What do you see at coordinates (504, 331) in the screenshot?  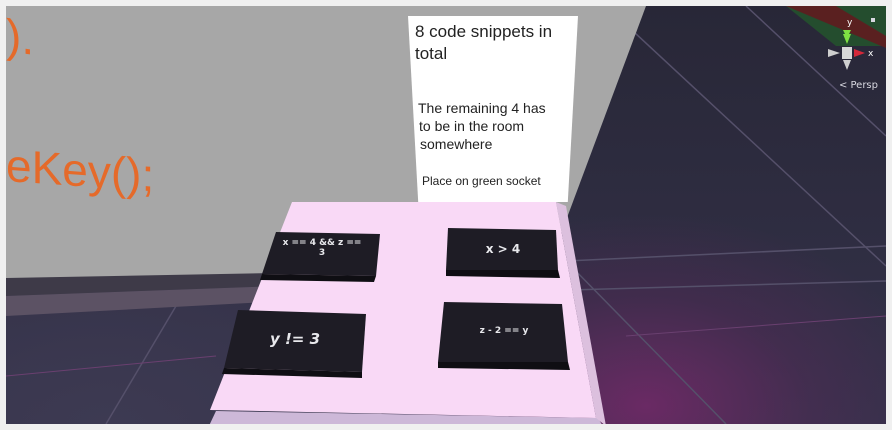 I see `snippet-4: z - 2 == y` at bounding box center [504, 331].